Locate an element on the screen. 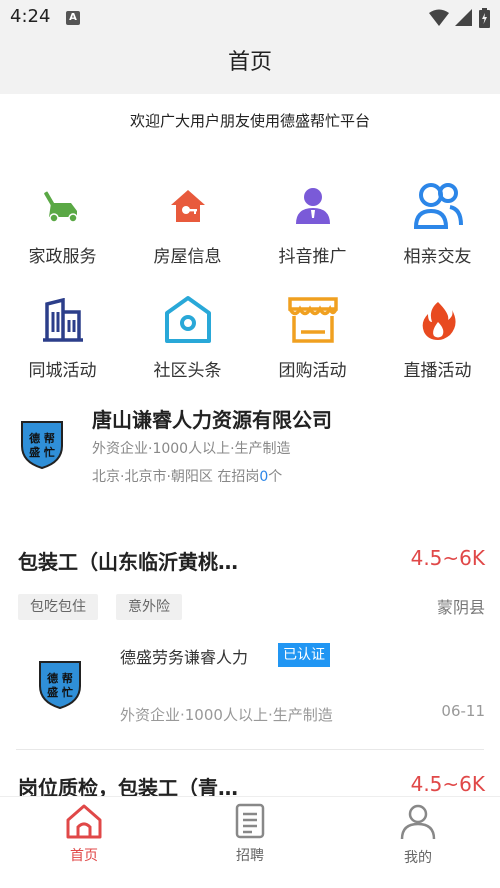 This screenshot has height=888, width=500. title-bar: 首页 is located at coordinates (250, 65).